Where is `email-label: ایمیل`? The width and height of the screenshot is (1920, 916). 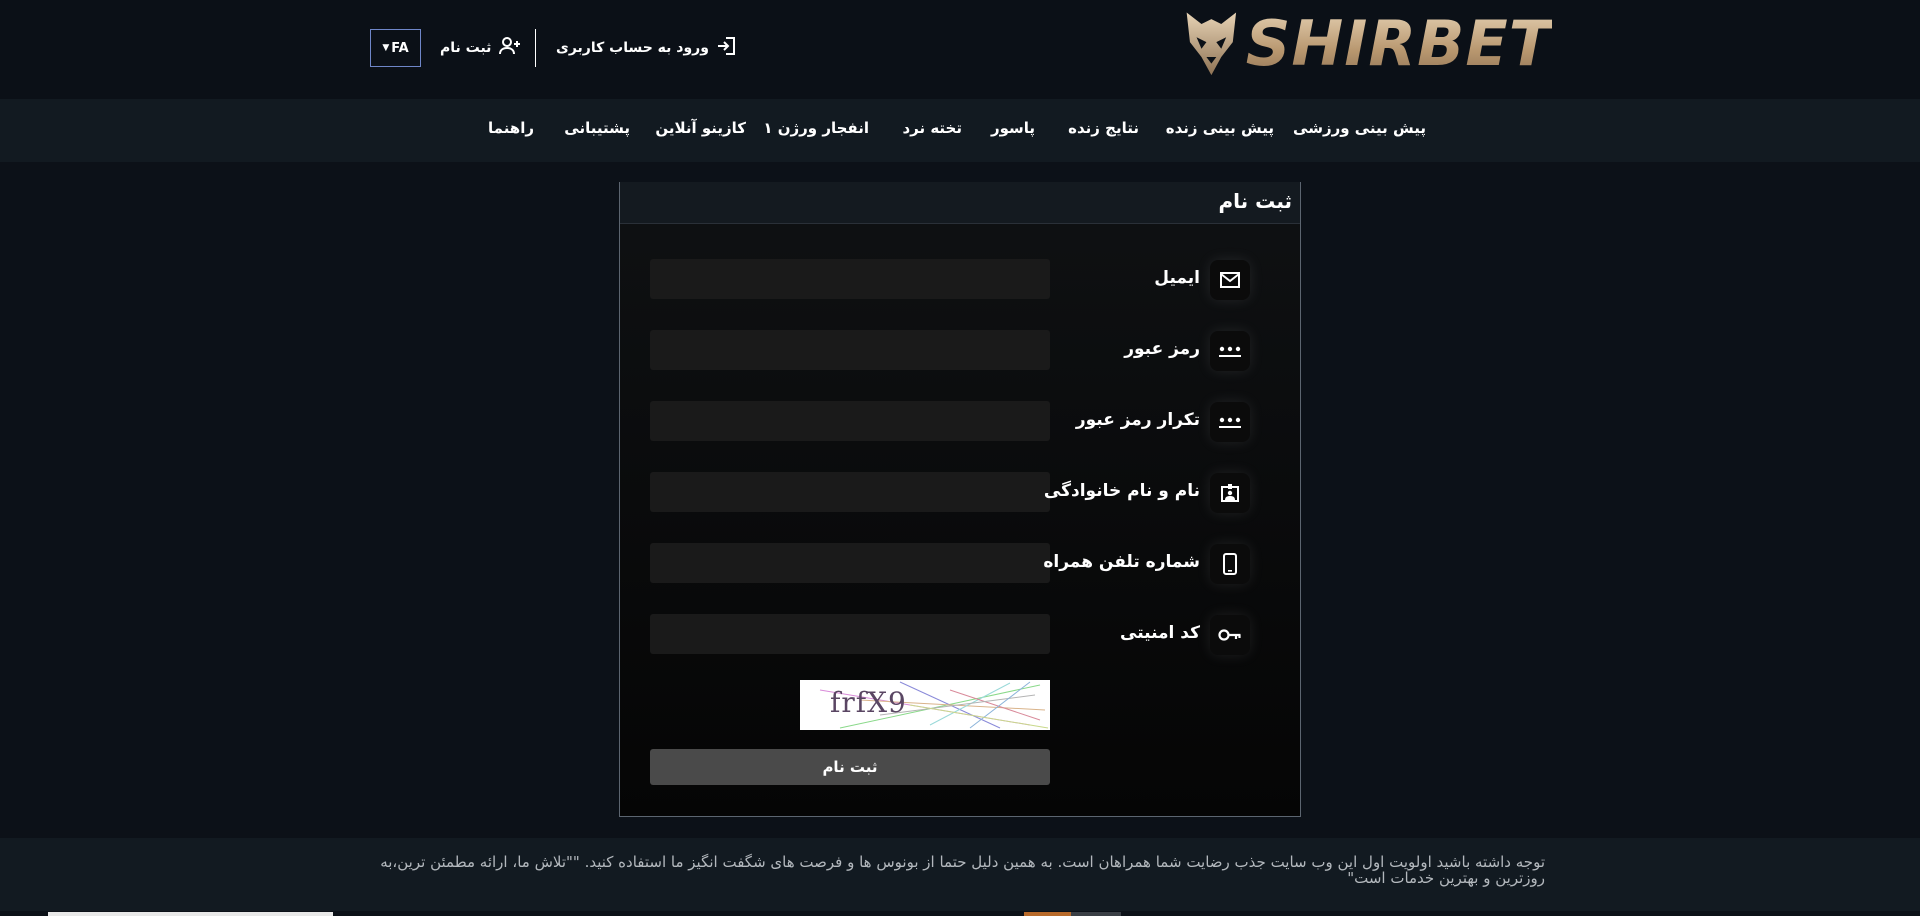
email-label: ایمیل is located at coordinates (1177, 278).